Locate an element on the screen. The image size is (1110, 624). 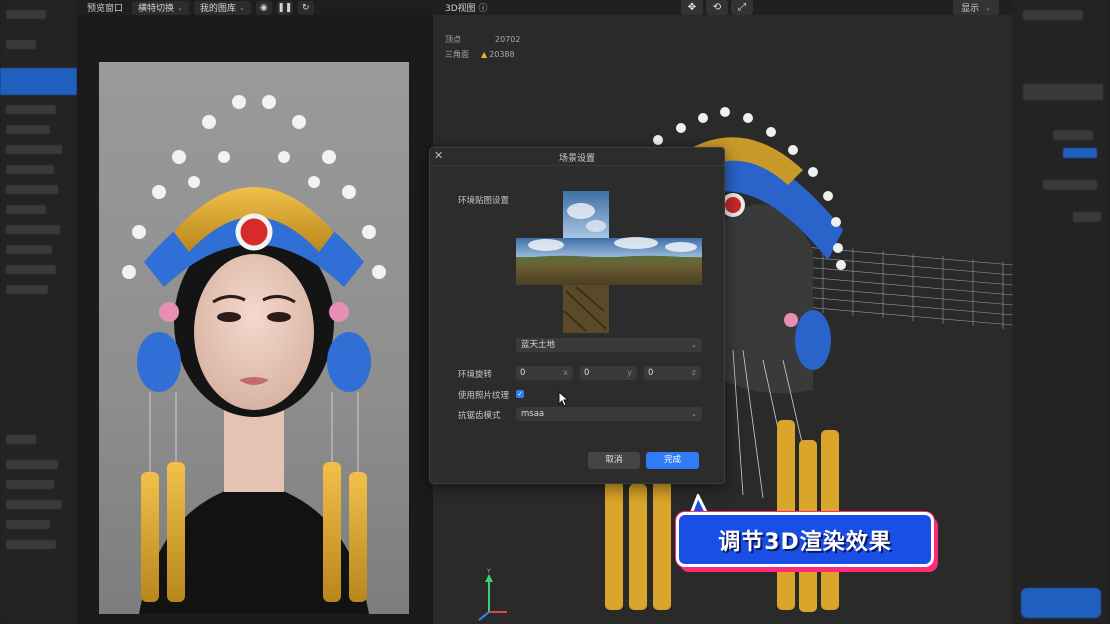
caption-text: 调节3D渲染效果 is located at coordinates (805, 542).